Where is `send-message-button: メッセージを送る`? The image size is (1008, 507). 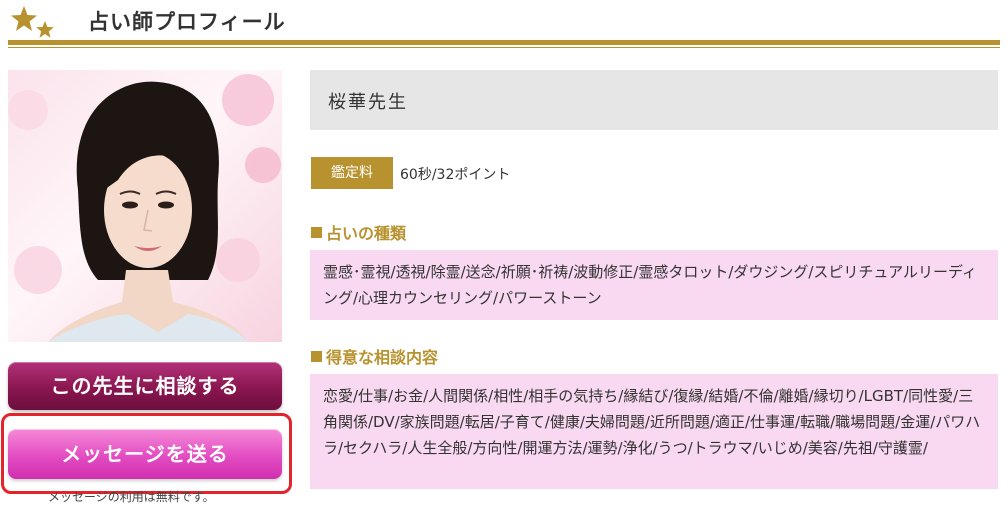
send-message-button: メッセージを送る is located at coordinates (145, 454).